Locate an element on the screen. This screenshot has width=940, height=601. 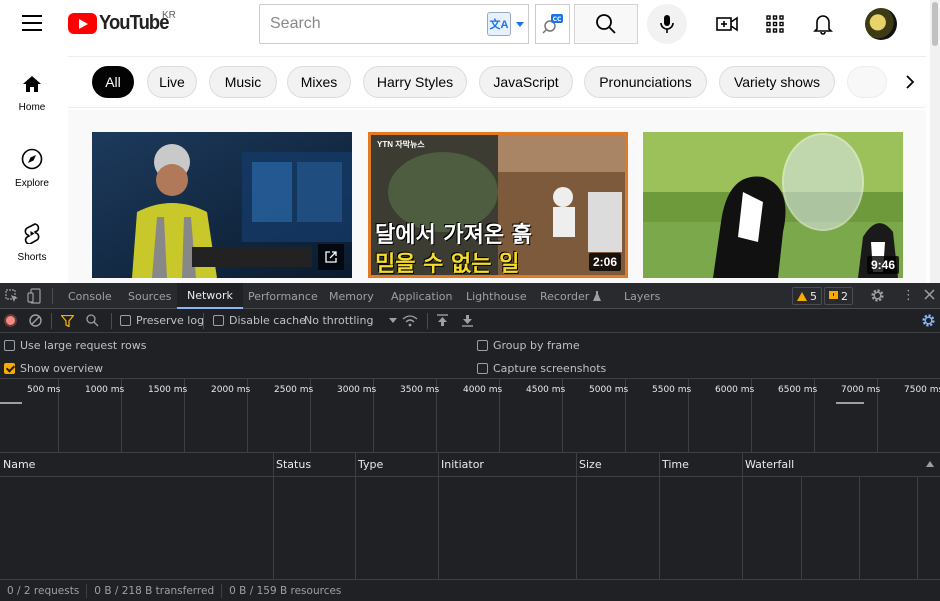
video-thumbnail-3: 9:46 is located at coordinates (773, 205).